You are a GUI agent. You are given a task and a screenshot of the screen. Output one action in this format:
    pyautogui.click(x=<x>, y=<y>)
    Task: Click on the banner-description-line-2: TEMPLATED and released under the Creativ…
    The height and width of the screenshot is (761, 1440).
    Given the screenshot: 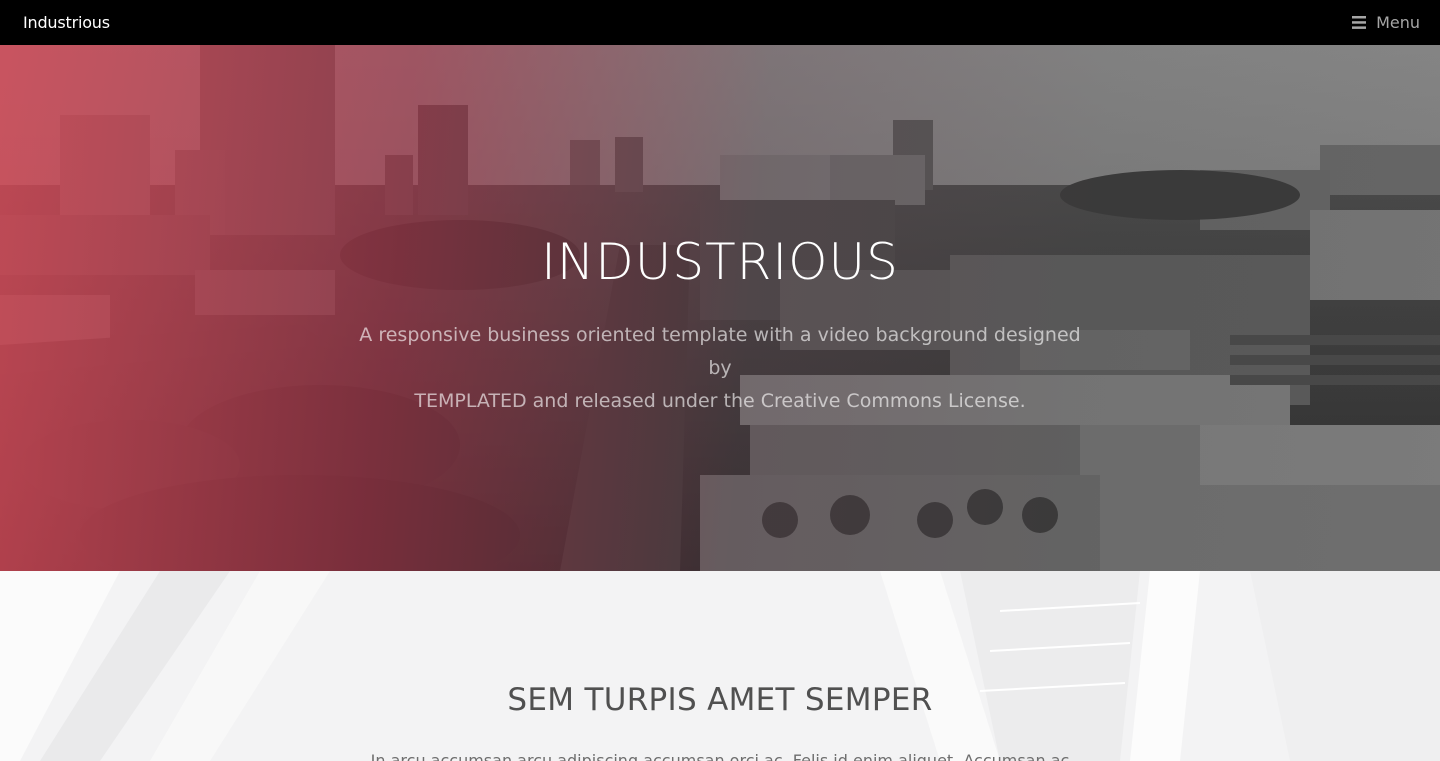 What is the action you would take?
    pyautogui.click(x=720, y=401)
    